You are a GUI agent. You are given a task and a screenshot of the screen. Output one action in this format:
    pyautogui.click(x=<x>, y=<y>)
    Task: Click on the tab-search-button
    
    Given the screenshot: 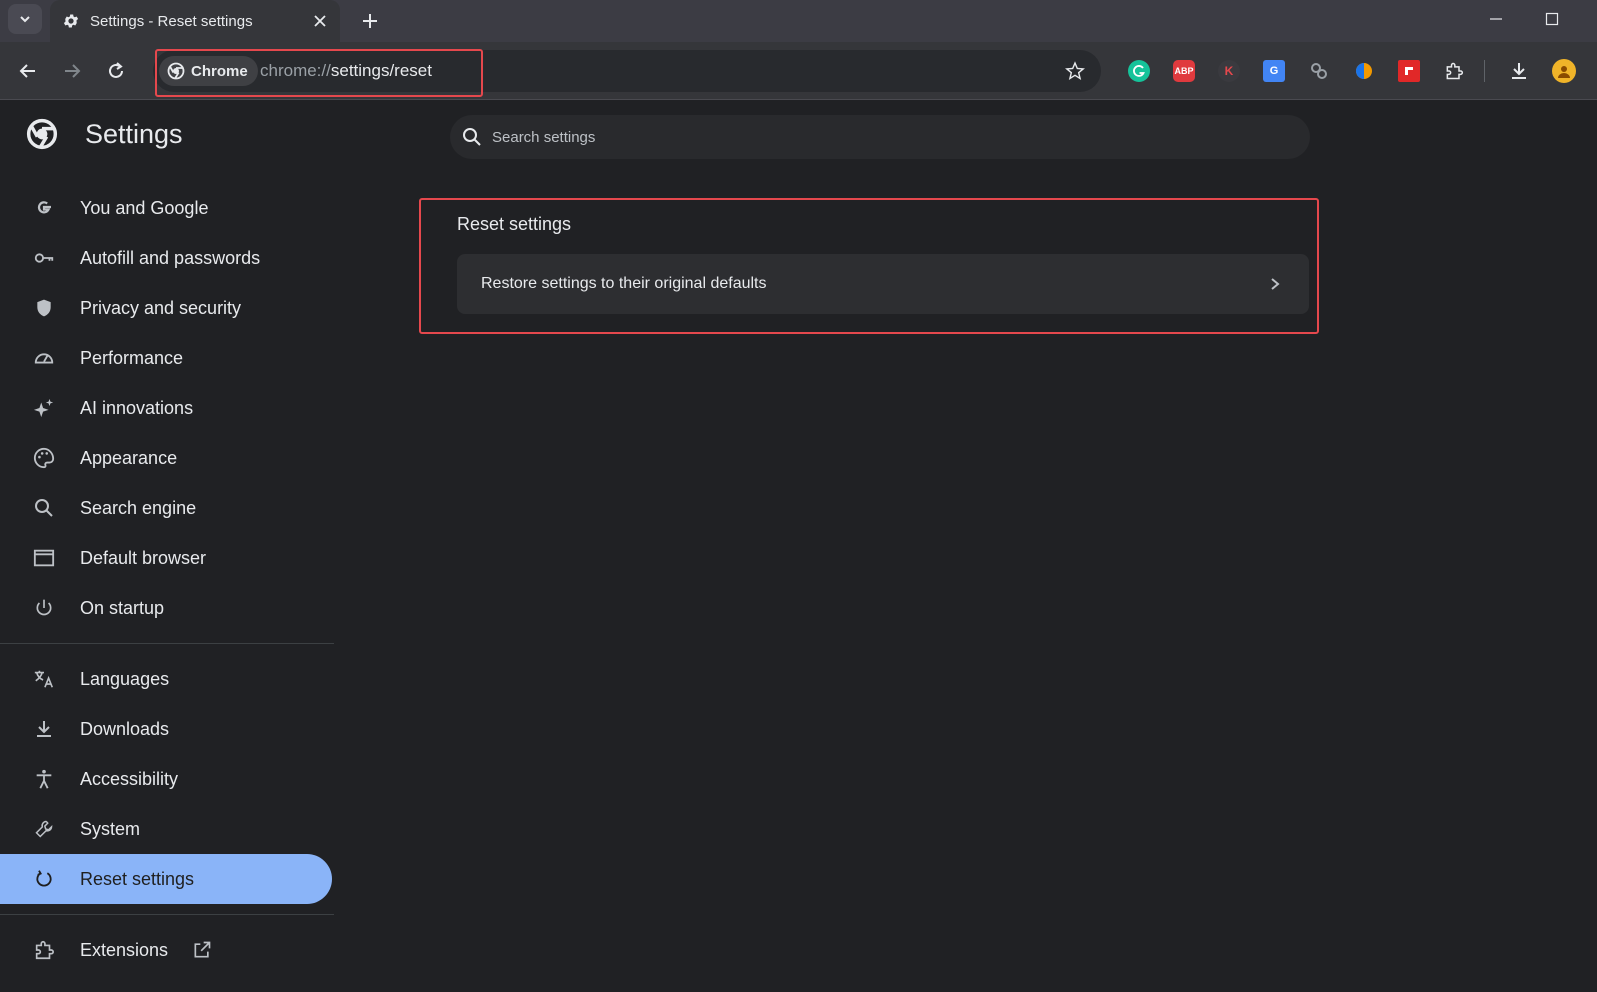 What is the action you would take?
    pyautogui.click(x=25, y=19)
    